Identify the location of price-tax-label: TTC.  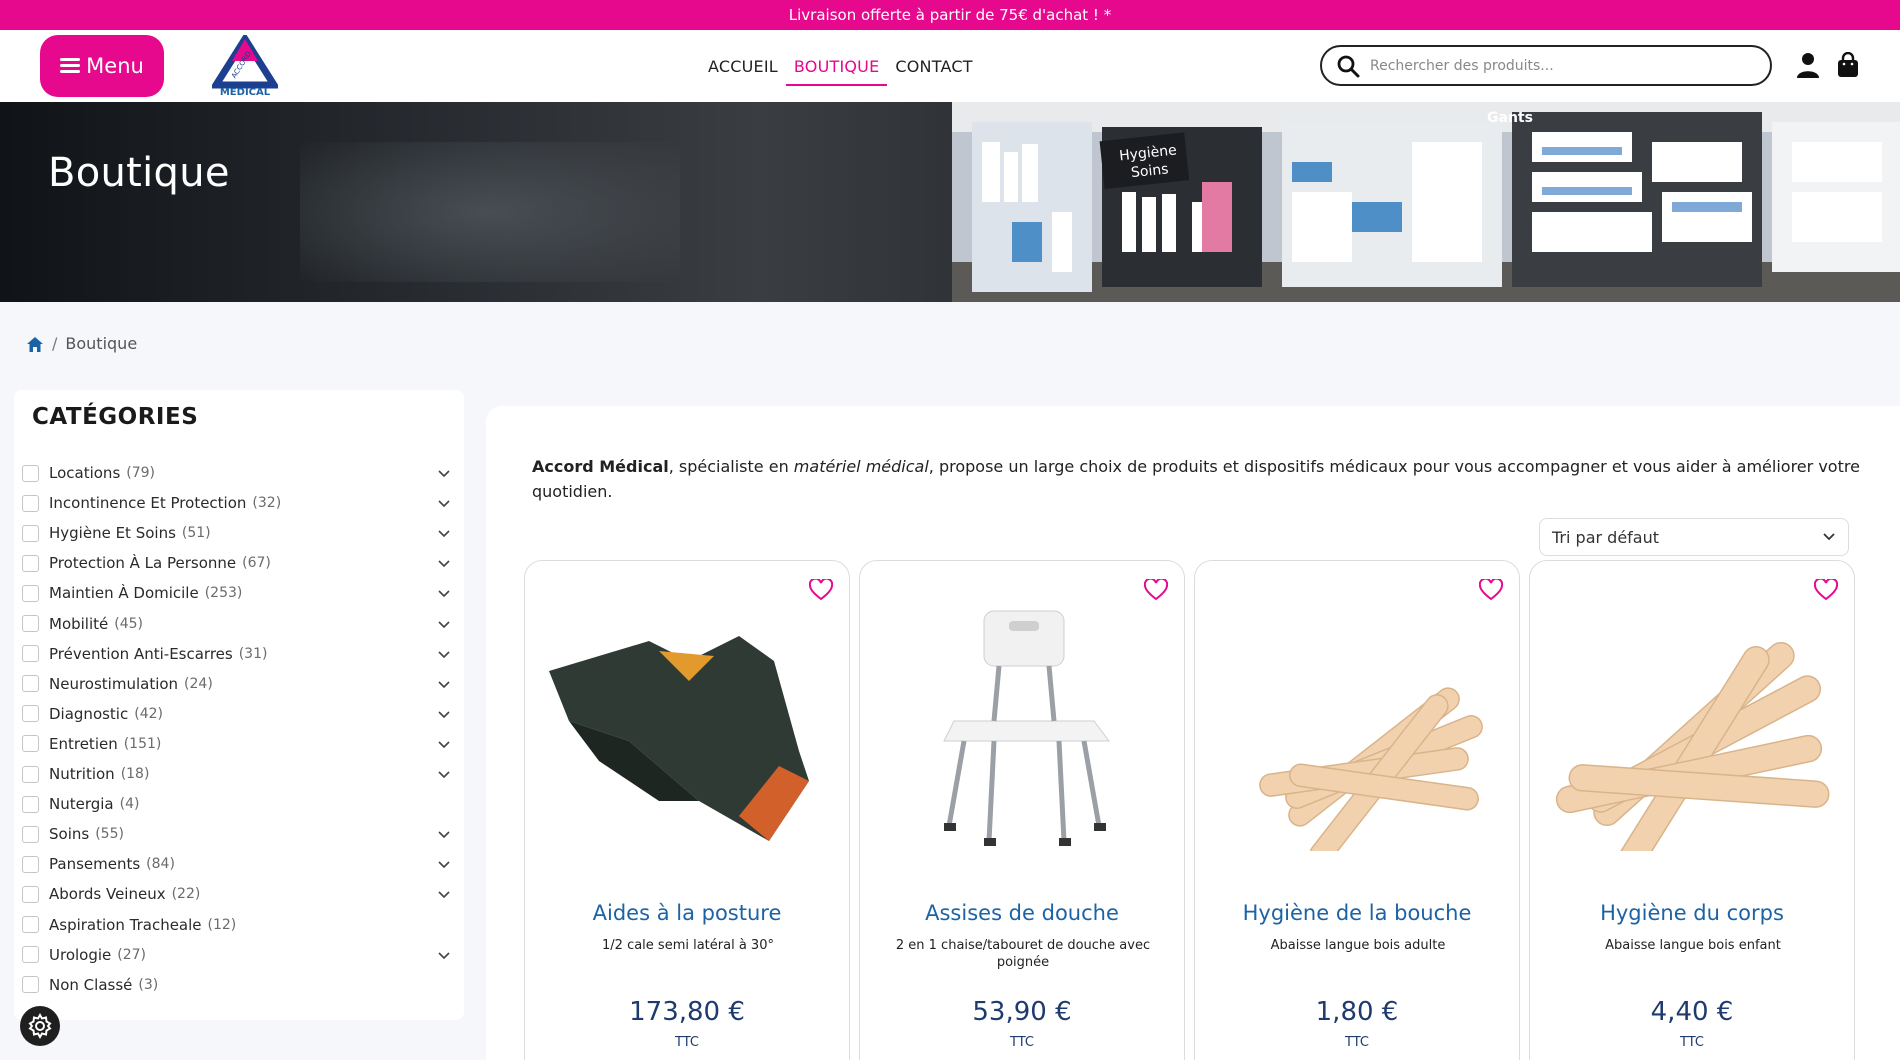
(687, 1042).